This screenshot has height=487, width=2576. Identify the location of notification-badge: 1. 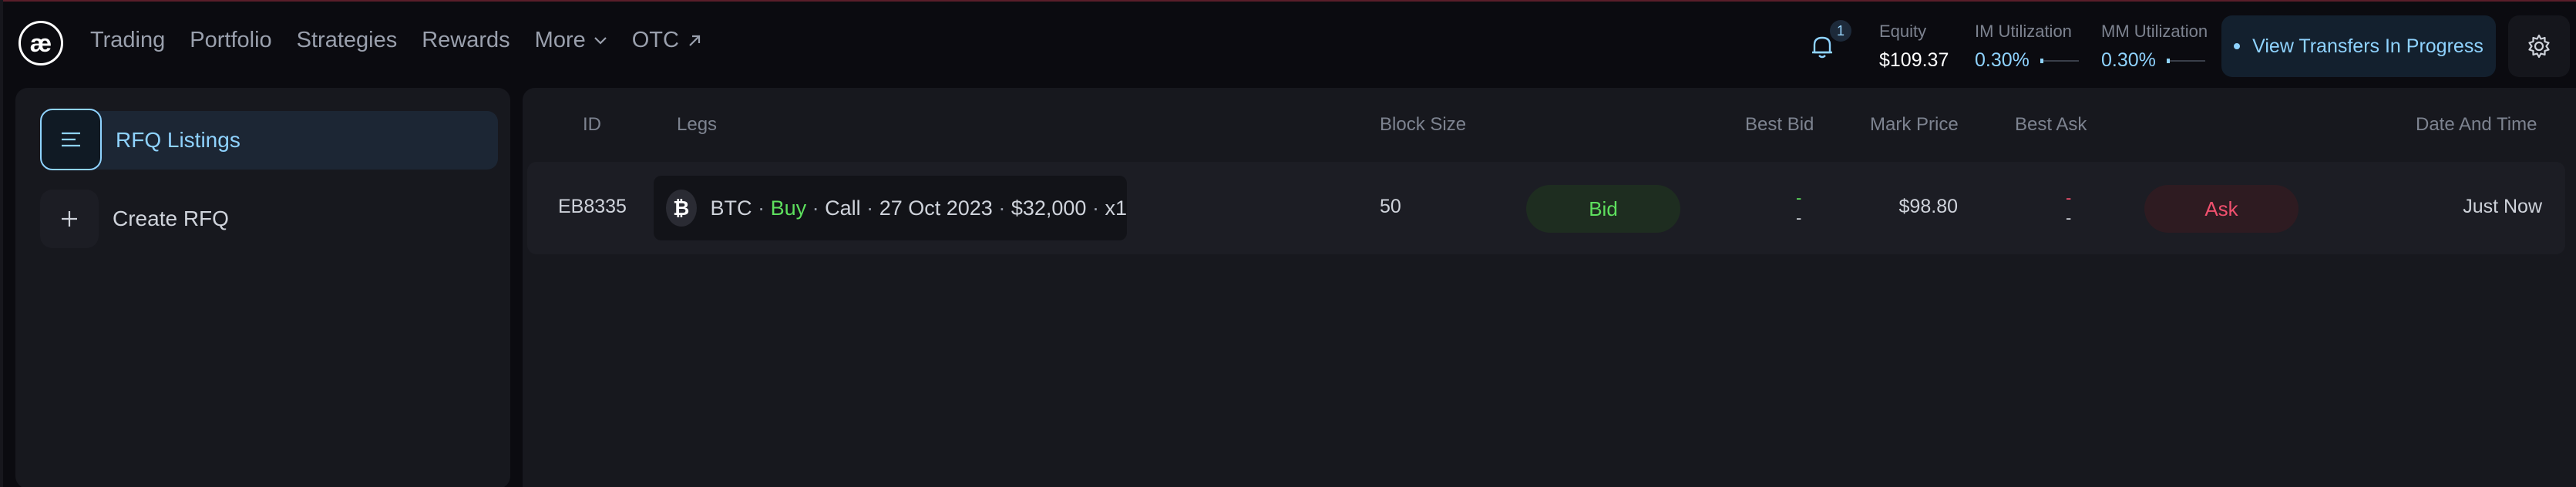
(1840, 31).